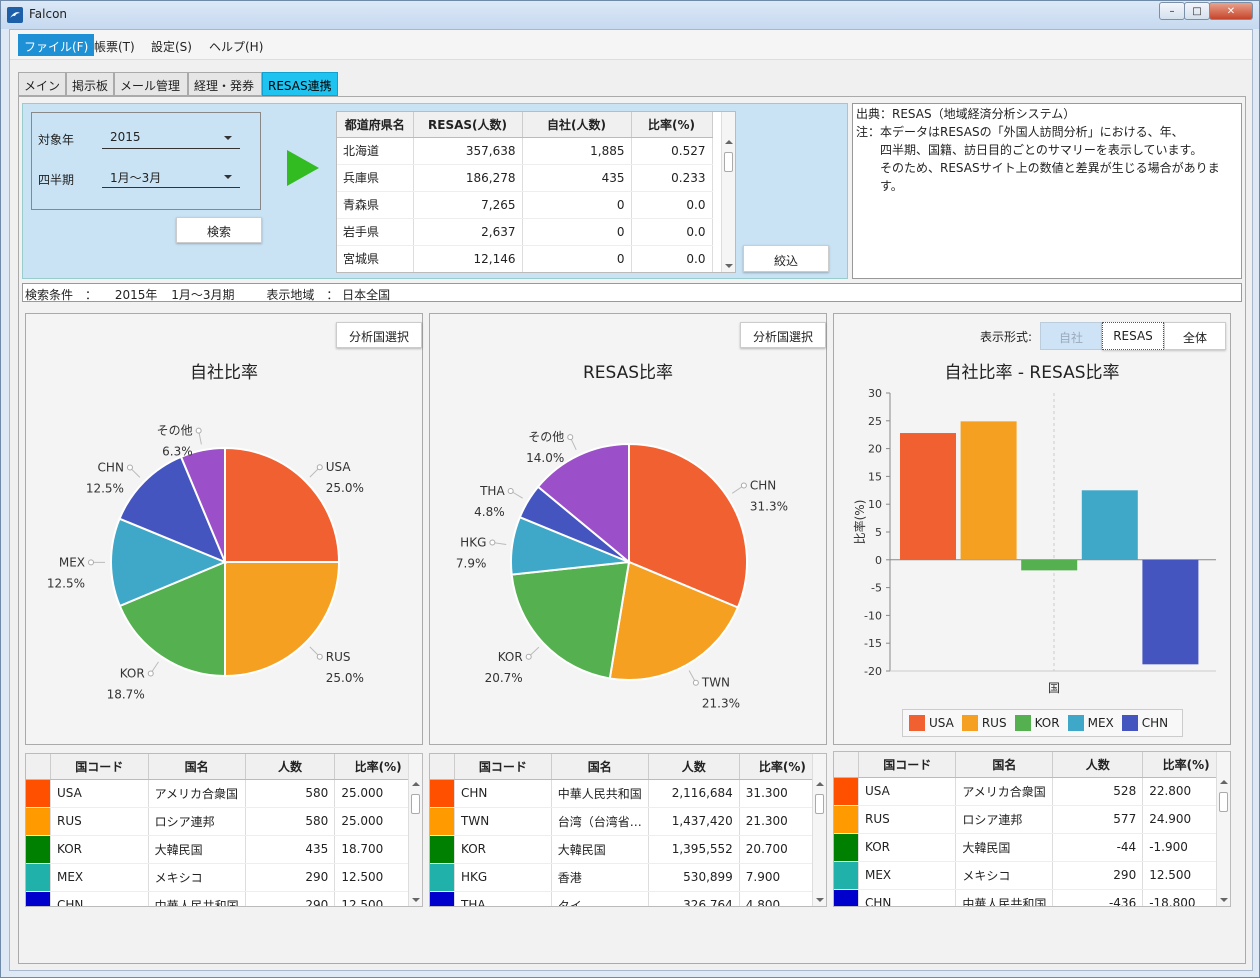 The height and width of the screenshot is (978, 1260). Describe the element at coordinates (225, 84) in the screenshot. I see `tab-accounting: 経理・発券` at that location.